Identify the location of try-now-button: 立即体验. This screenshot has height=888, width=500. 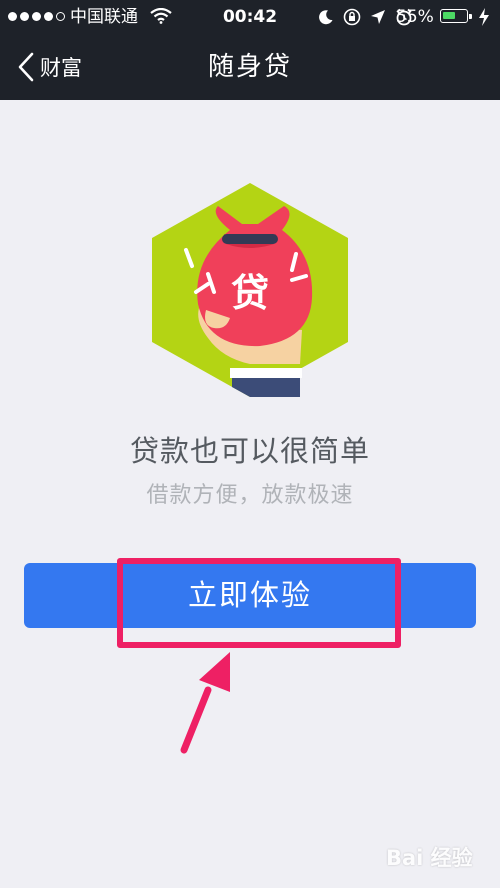
(250, 595).